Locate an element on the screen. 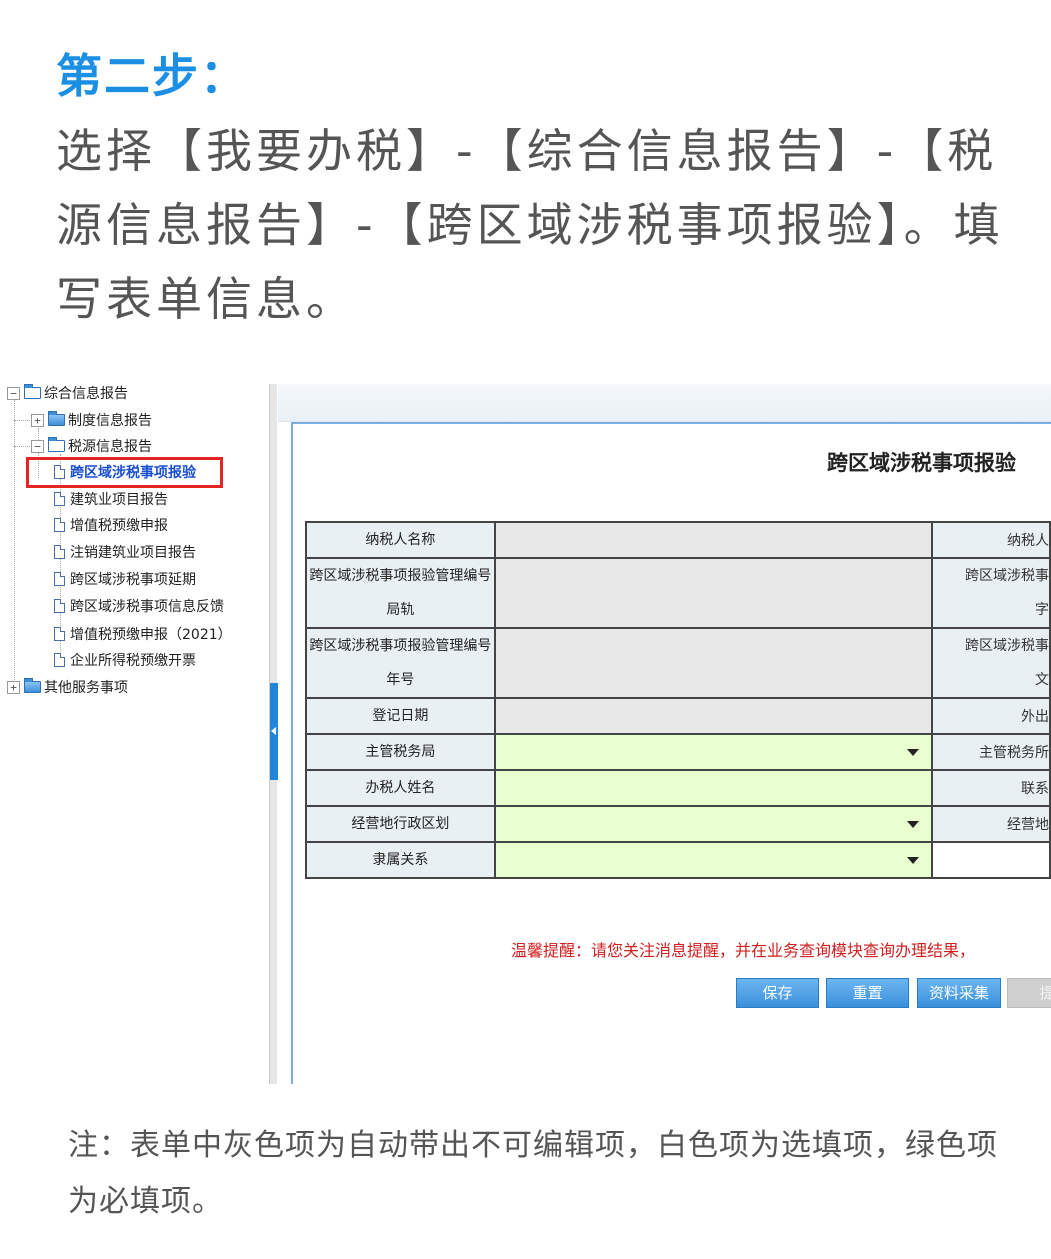 This screenshot has width=1051, height=1259. field-label: 外出 is located at coordinates (990, 716).